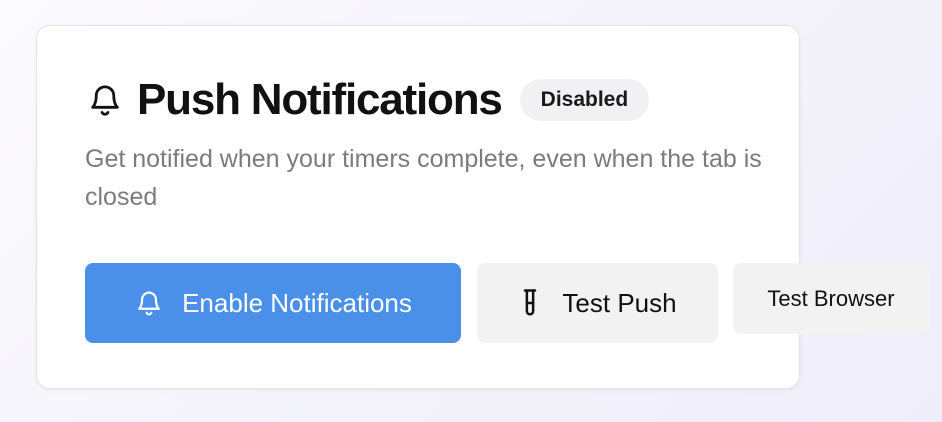  Describe the element at coordinates (320, 99) in the screenshot. I see `page-title: Push Notifications` at that location.